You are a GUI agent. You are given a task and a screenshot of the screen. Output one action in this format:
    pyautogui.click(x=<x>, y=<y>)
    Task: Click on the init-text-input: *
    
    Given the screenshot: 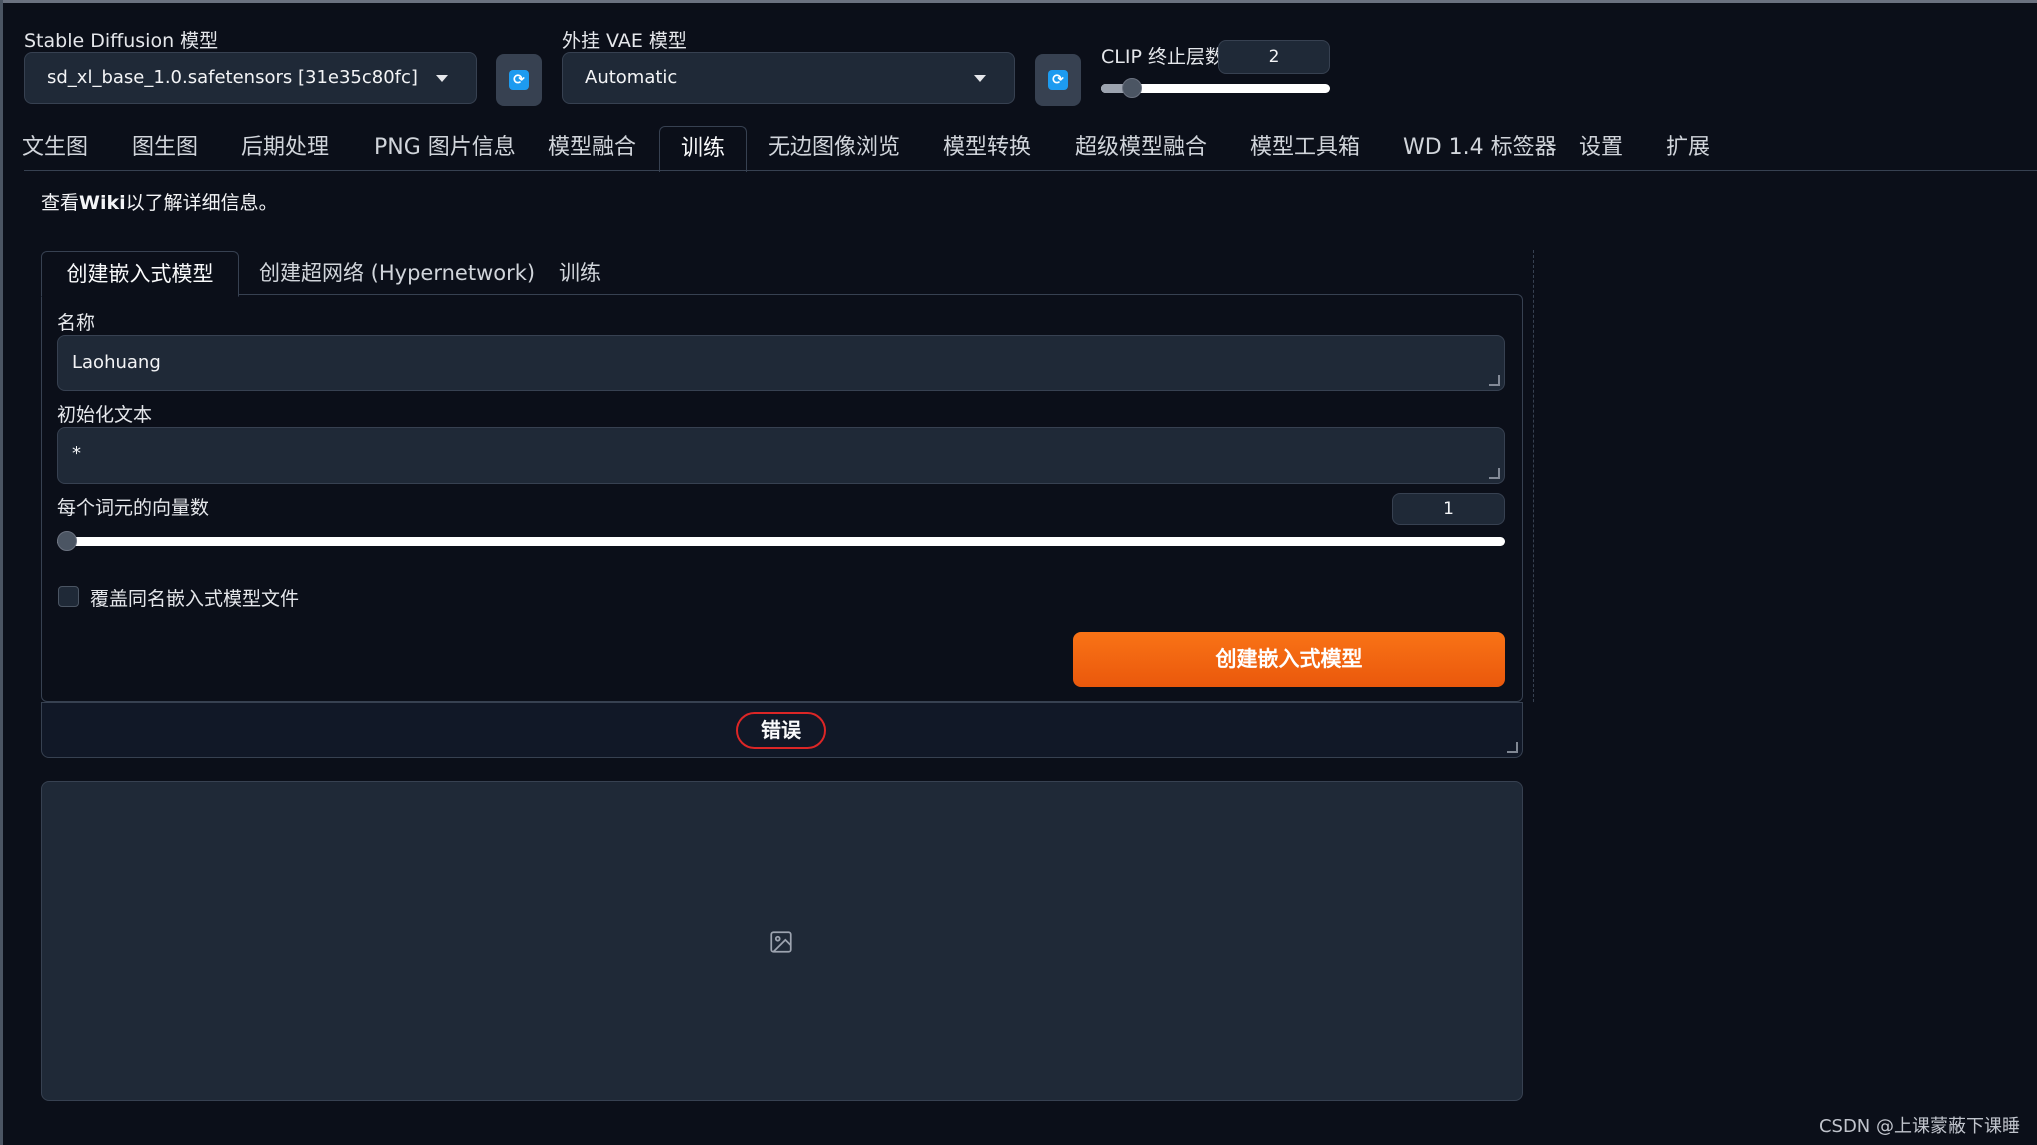 What is the action you would take?
    pyautogui.click(x=781, y=455)
    